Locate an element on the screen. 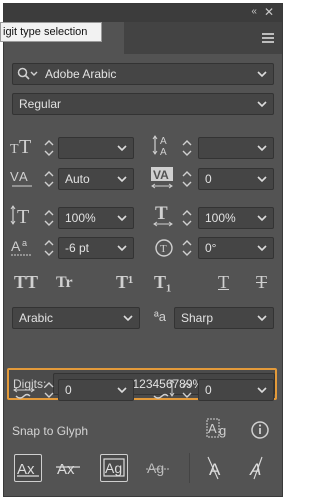 The width and height of the screenshot is (320, 500). tracking-value: 0 is located at coordinates (208, 179).